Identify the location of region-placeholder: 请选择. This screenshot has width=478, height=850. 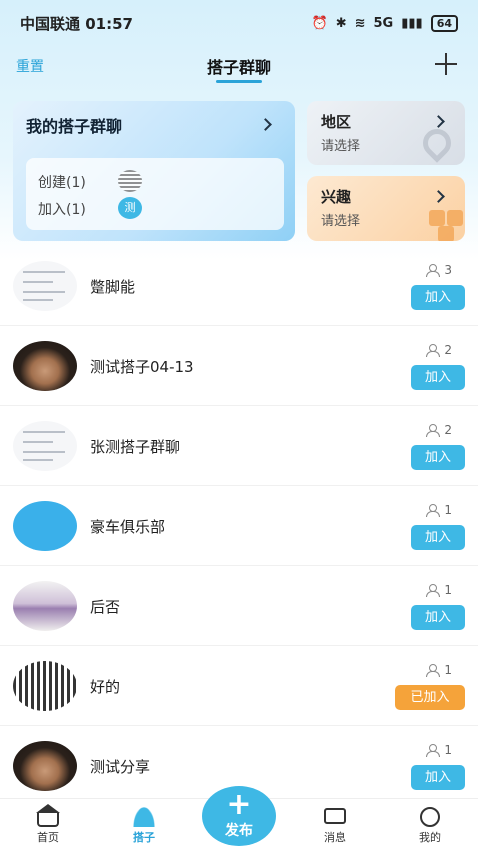
(341, 146).